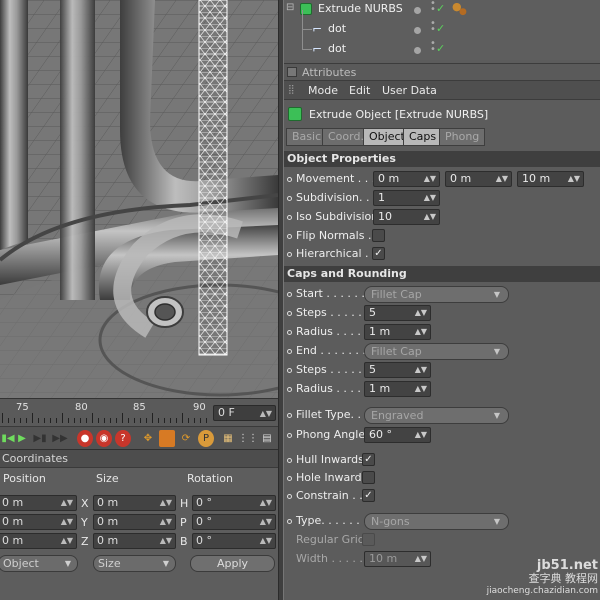 The height and width of the screenshot is (600, 600). Describe the element at coordinates (38, 541) in the screenshot. I see `position-z-field: 0 m ▲▼` at that location.